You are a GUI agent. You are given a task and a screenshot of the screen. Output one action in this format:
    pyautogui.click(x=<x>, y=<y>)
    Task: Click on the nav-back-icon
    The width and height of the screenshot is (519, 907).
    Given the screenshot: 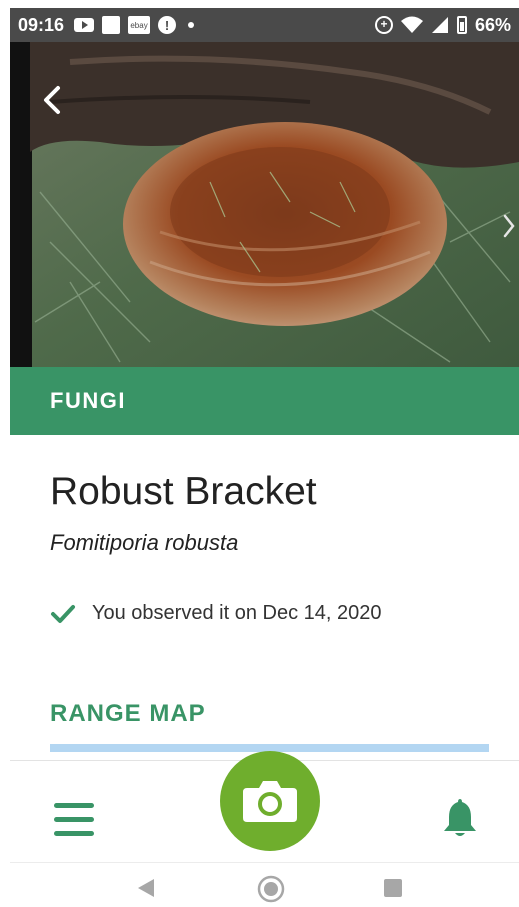 What is the action you would take?
    pyautogui.click(x=146, y=888)
    